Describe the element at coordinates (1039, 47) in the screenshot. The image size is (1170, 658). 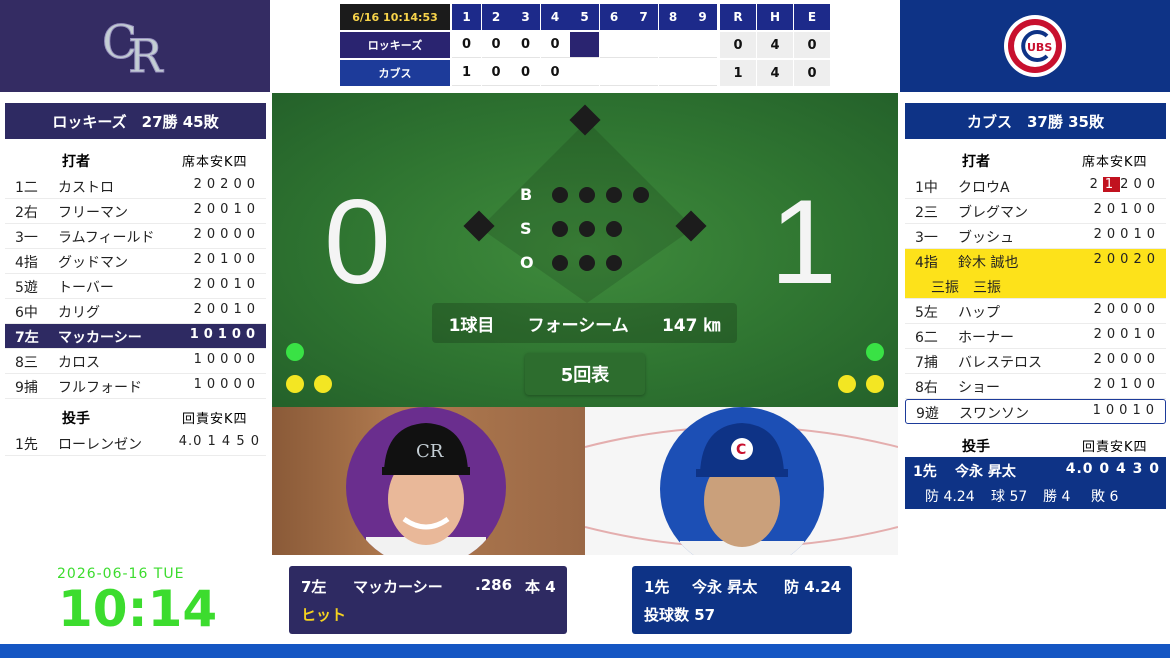
I see `svg-text: UBS` at that location.